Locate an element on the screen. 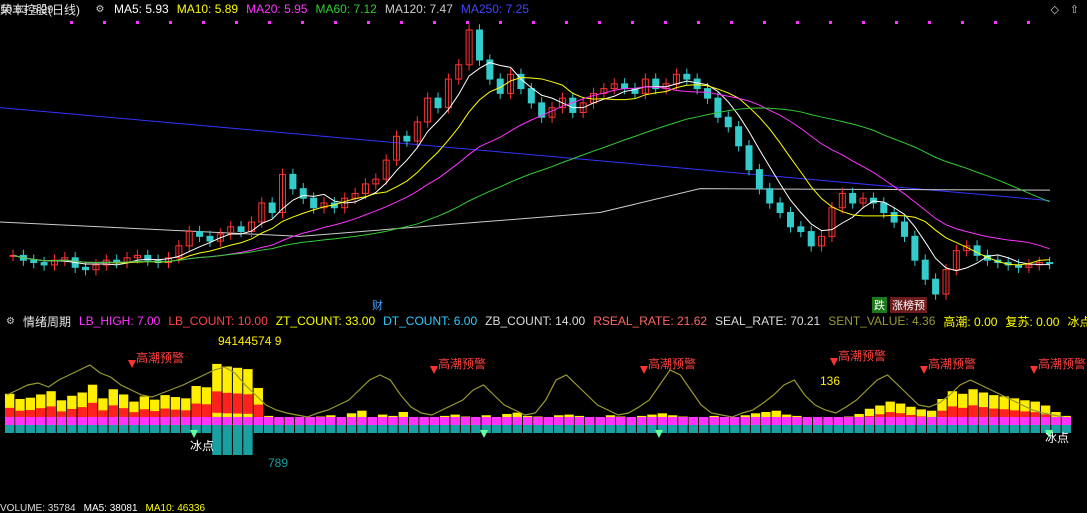 The width and height of the screenshot is (1087, 513). volume-header: VOLUME: 35784 MA5: 38081 MA10: 46336 is located at coordinates (543, 508).